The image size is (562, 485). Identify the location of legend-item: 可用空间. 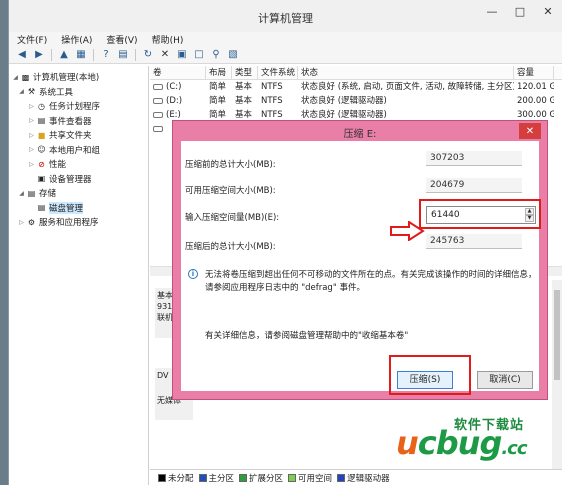
(310, 478).